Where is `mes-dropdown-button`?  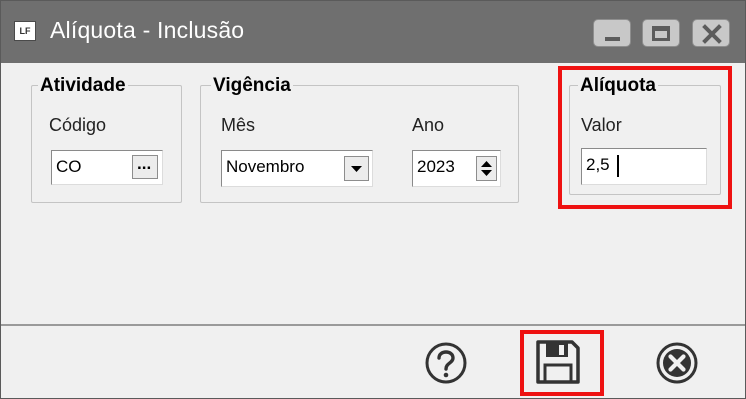 mes-dropdown-button is located at coordinates (356, 168).